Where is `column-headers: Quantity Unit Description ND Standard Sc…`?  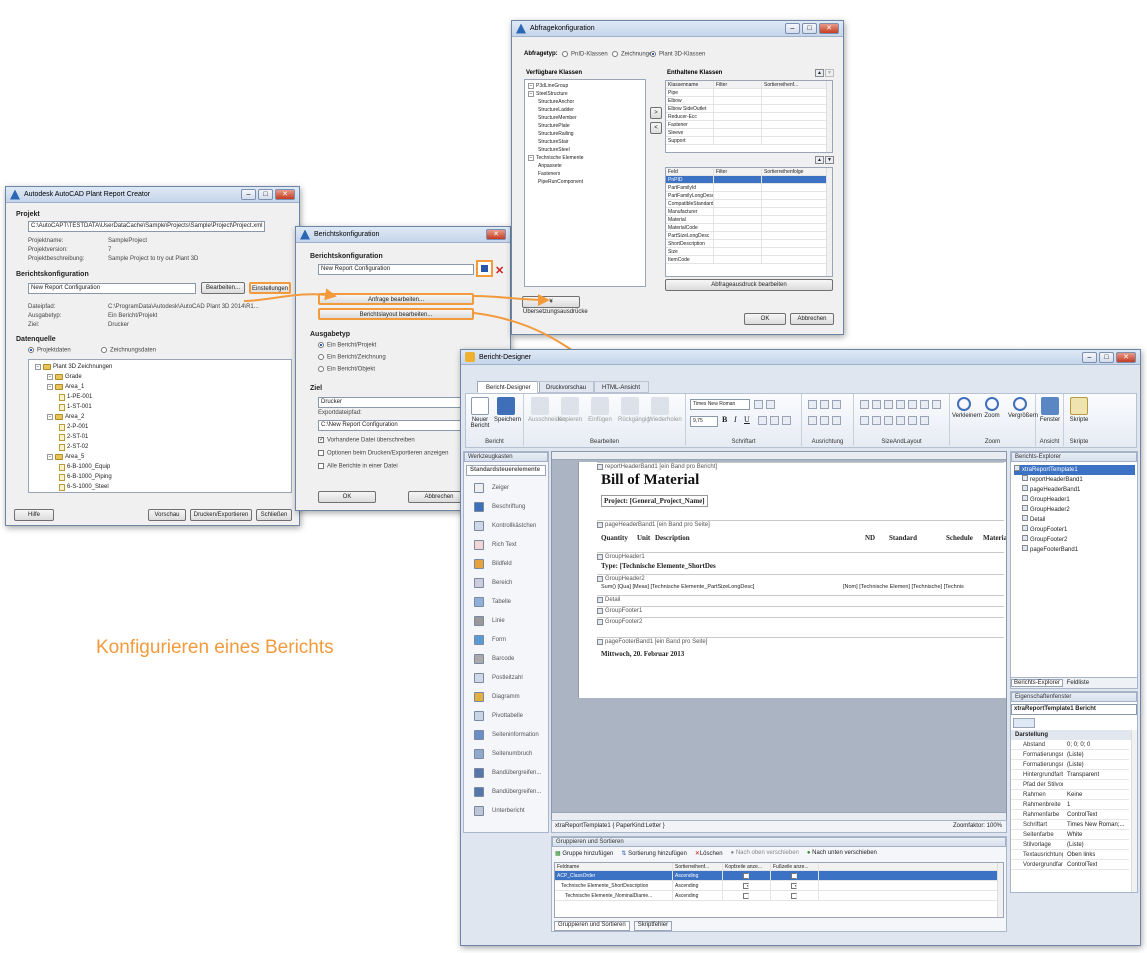 column-headers: Quantity Unit Description ND Standard Sc… is located at coordinates (803, 540).